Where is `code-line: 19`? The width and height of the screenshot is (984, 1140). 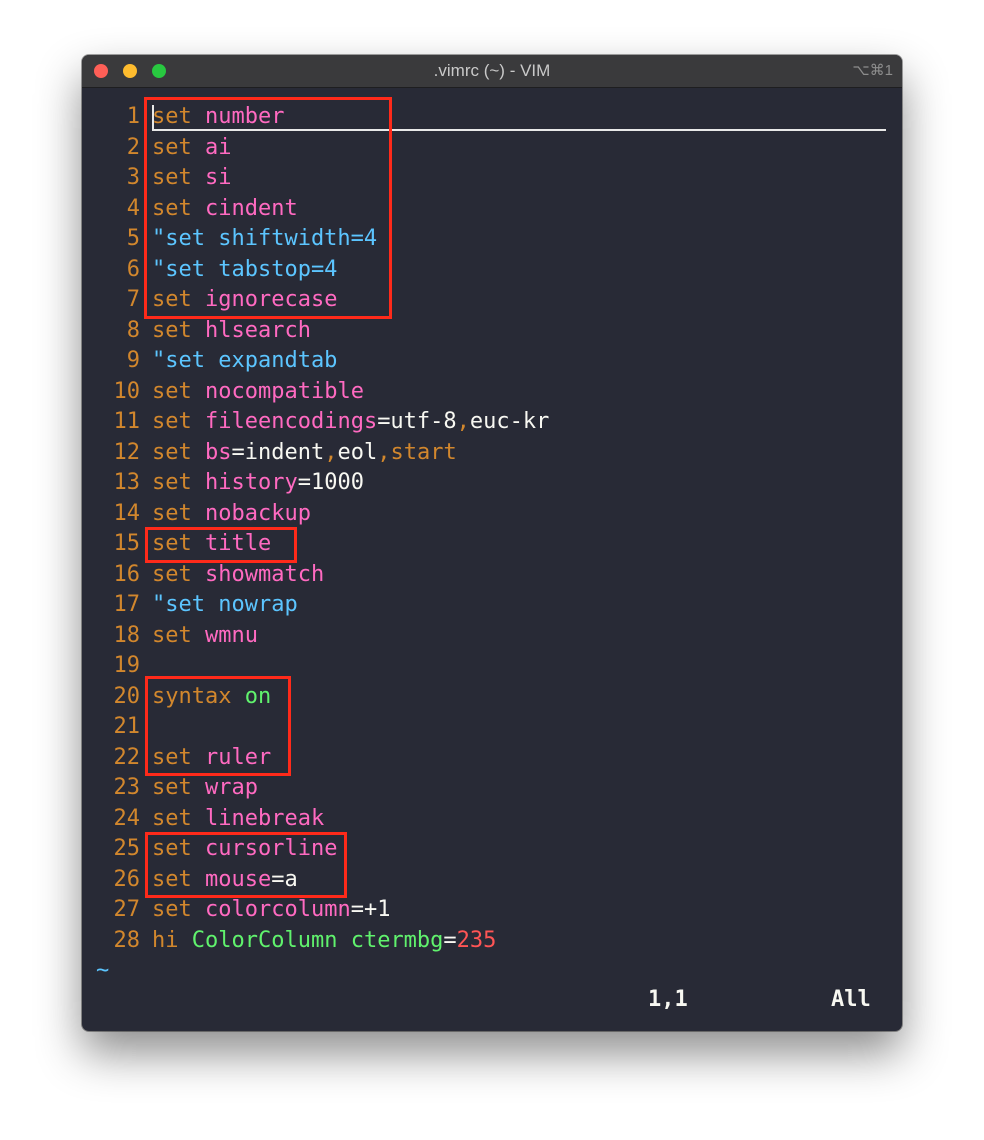
code-line: 19 is located at coordinates (492, 666).